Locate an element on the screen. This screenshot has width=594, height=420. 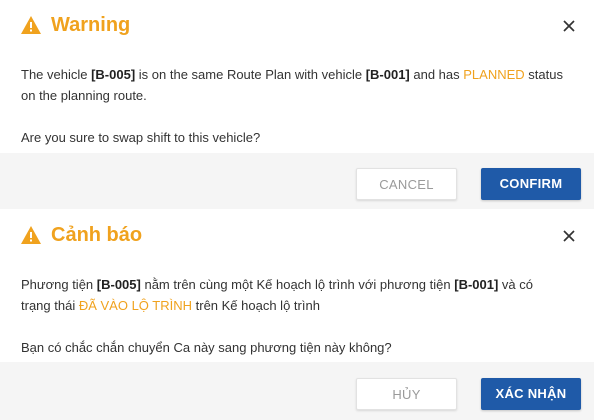
dialog-footer: CANCEL CONFIRM is located at coordinates (297, 181).